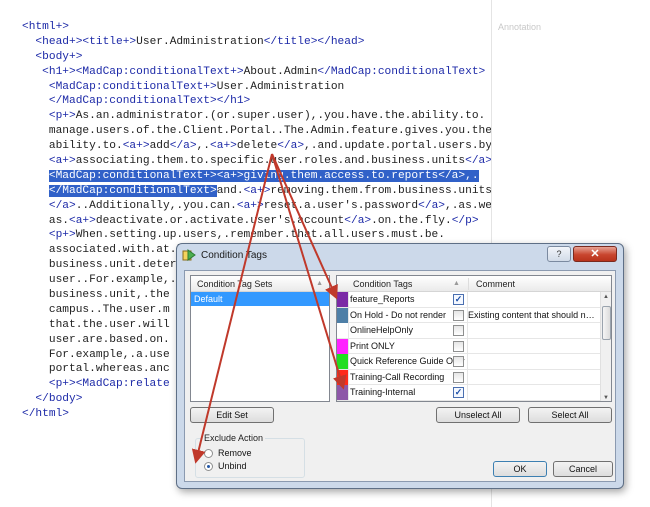 The width and height of the screenshot is (650, 507). Describe the element at coordinates (208, 453) in the screenshot. I see `remove-radio` at that location.